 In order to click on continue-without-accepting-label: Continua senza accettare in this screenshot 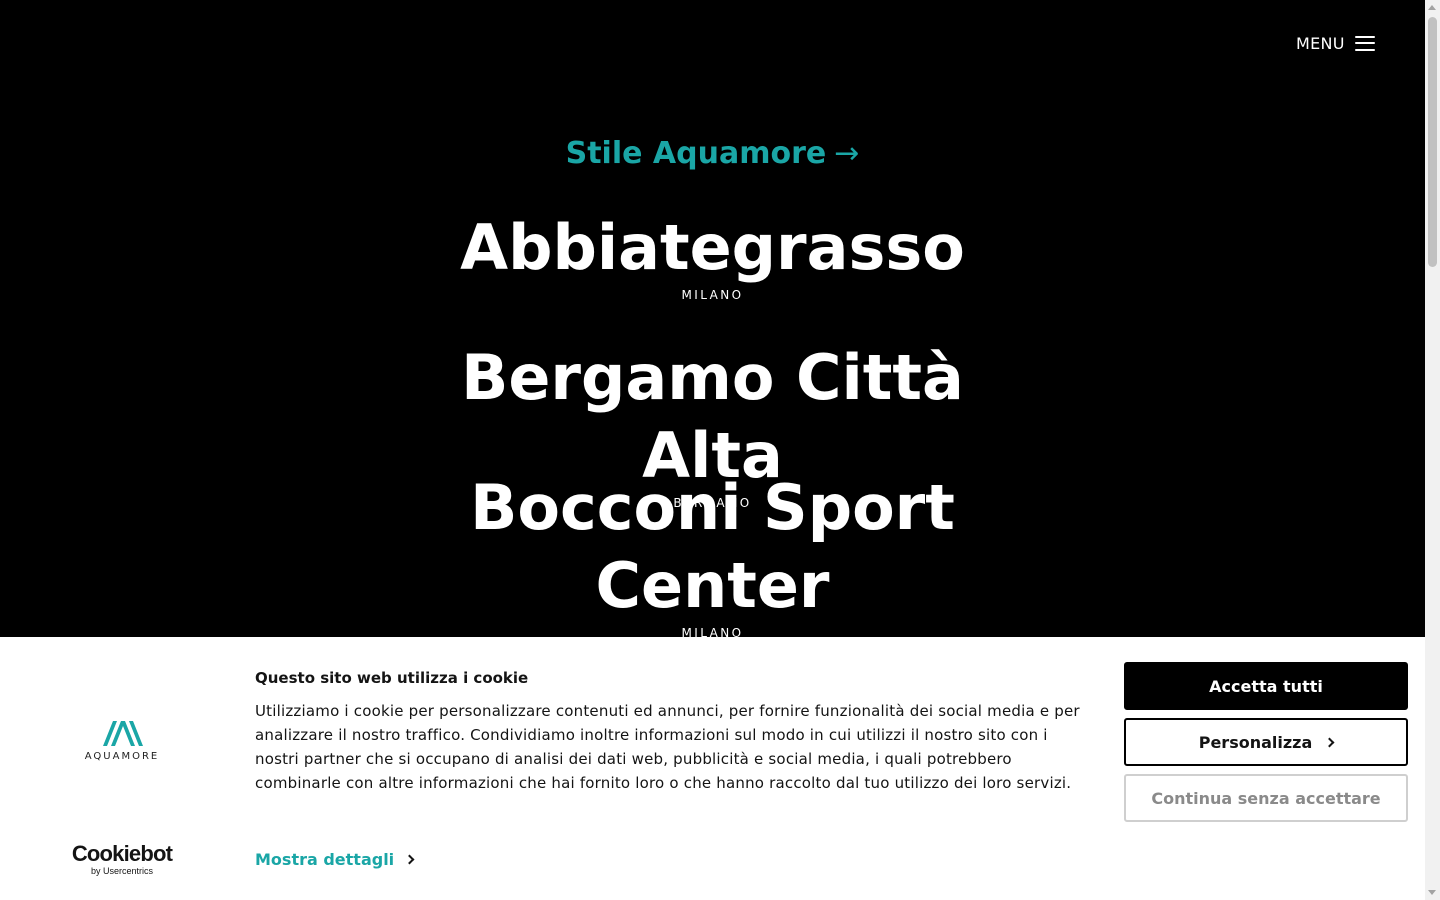, I will do `click(1266, 798)`.